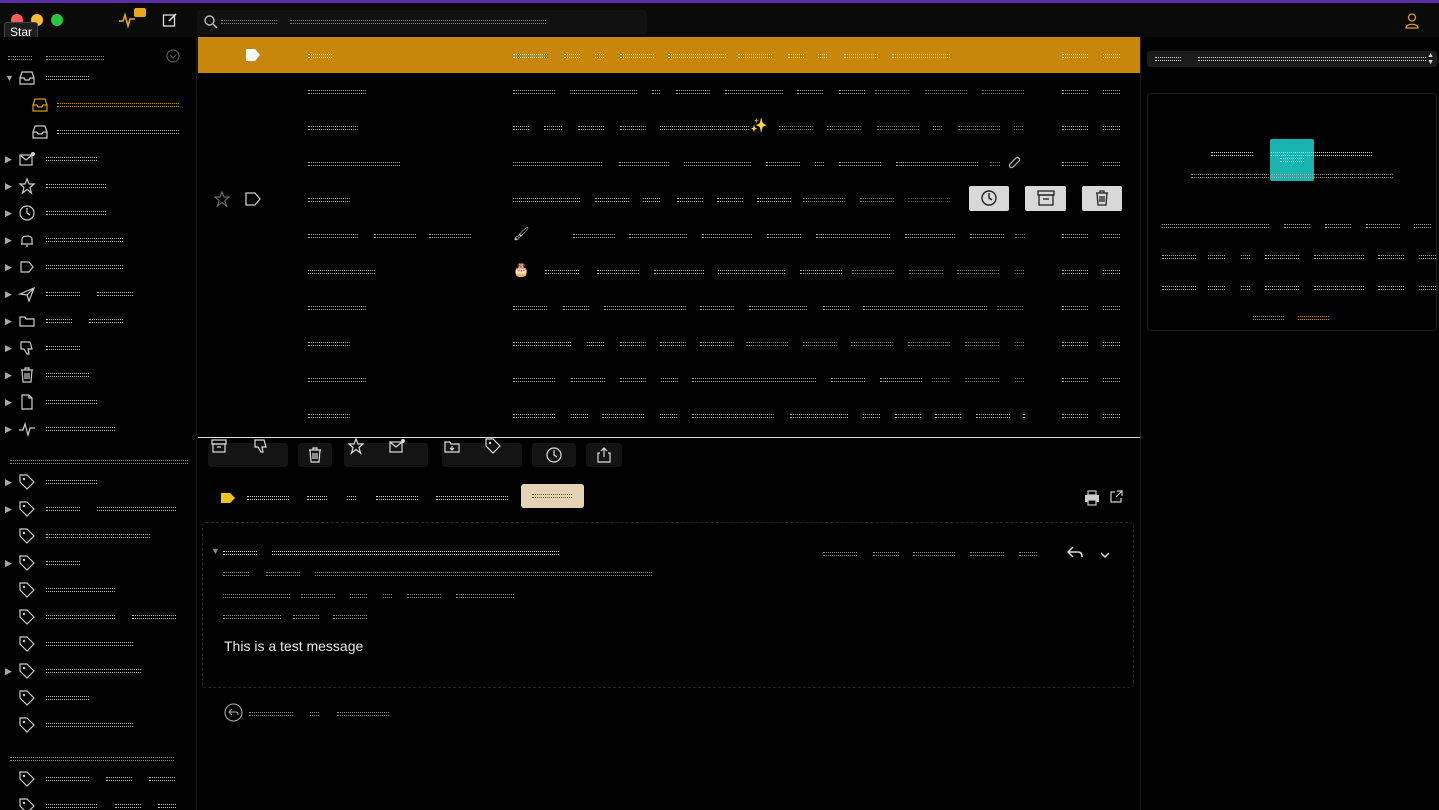 This screenshot has width=1439, height=810. What do you see at coordinates (9, 78) in the screenshot?
I see `expand-arrow-icon: ▼` at bounding box center [9, 78].